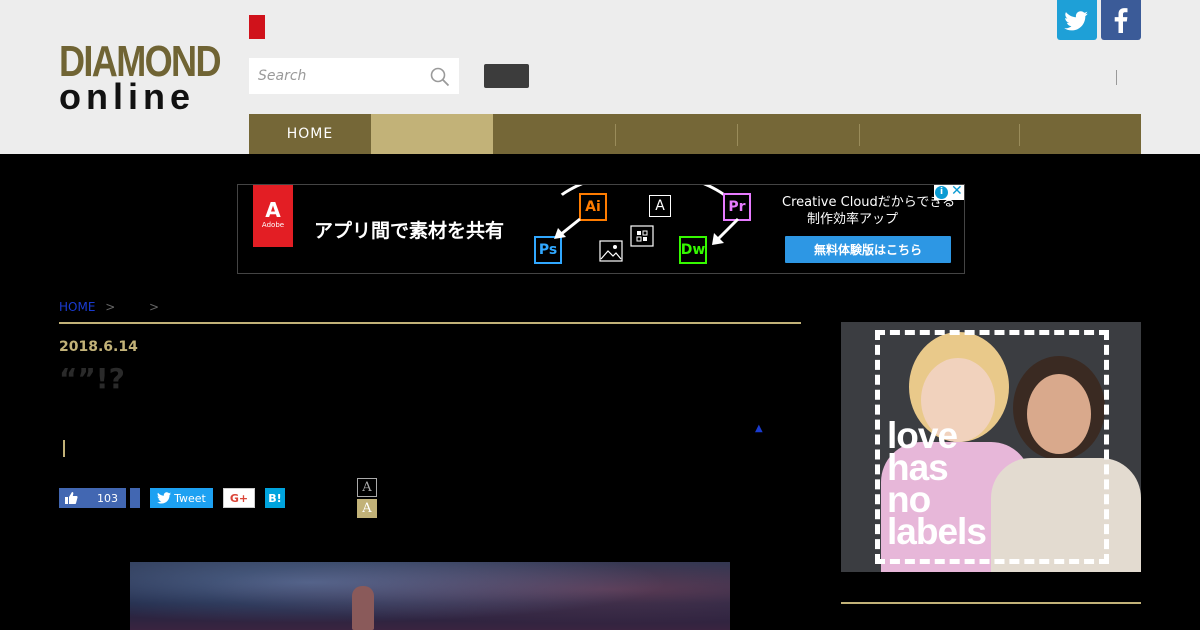  I want to click on search-box, so click(354, 76).